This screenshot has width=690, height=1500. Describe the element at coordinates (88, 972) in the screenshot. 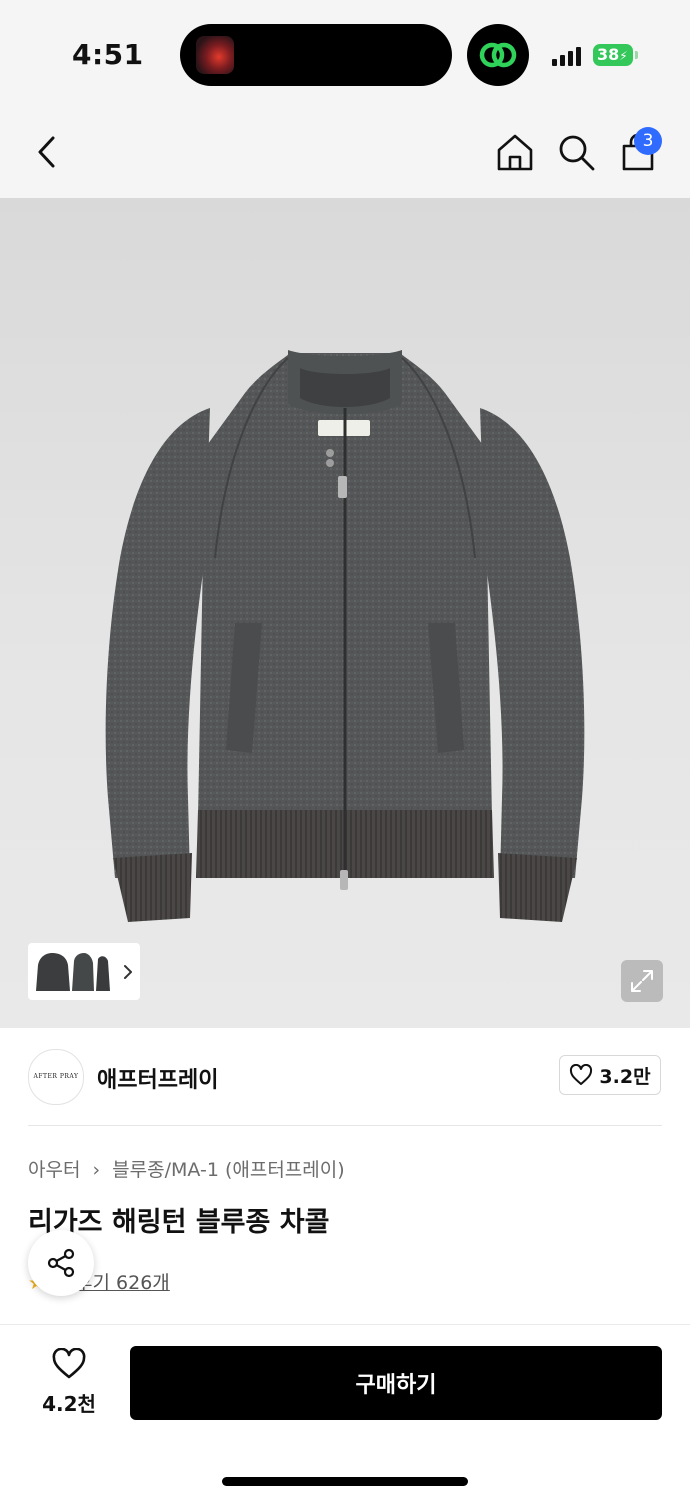

I see `thumbnail-images` at that location.